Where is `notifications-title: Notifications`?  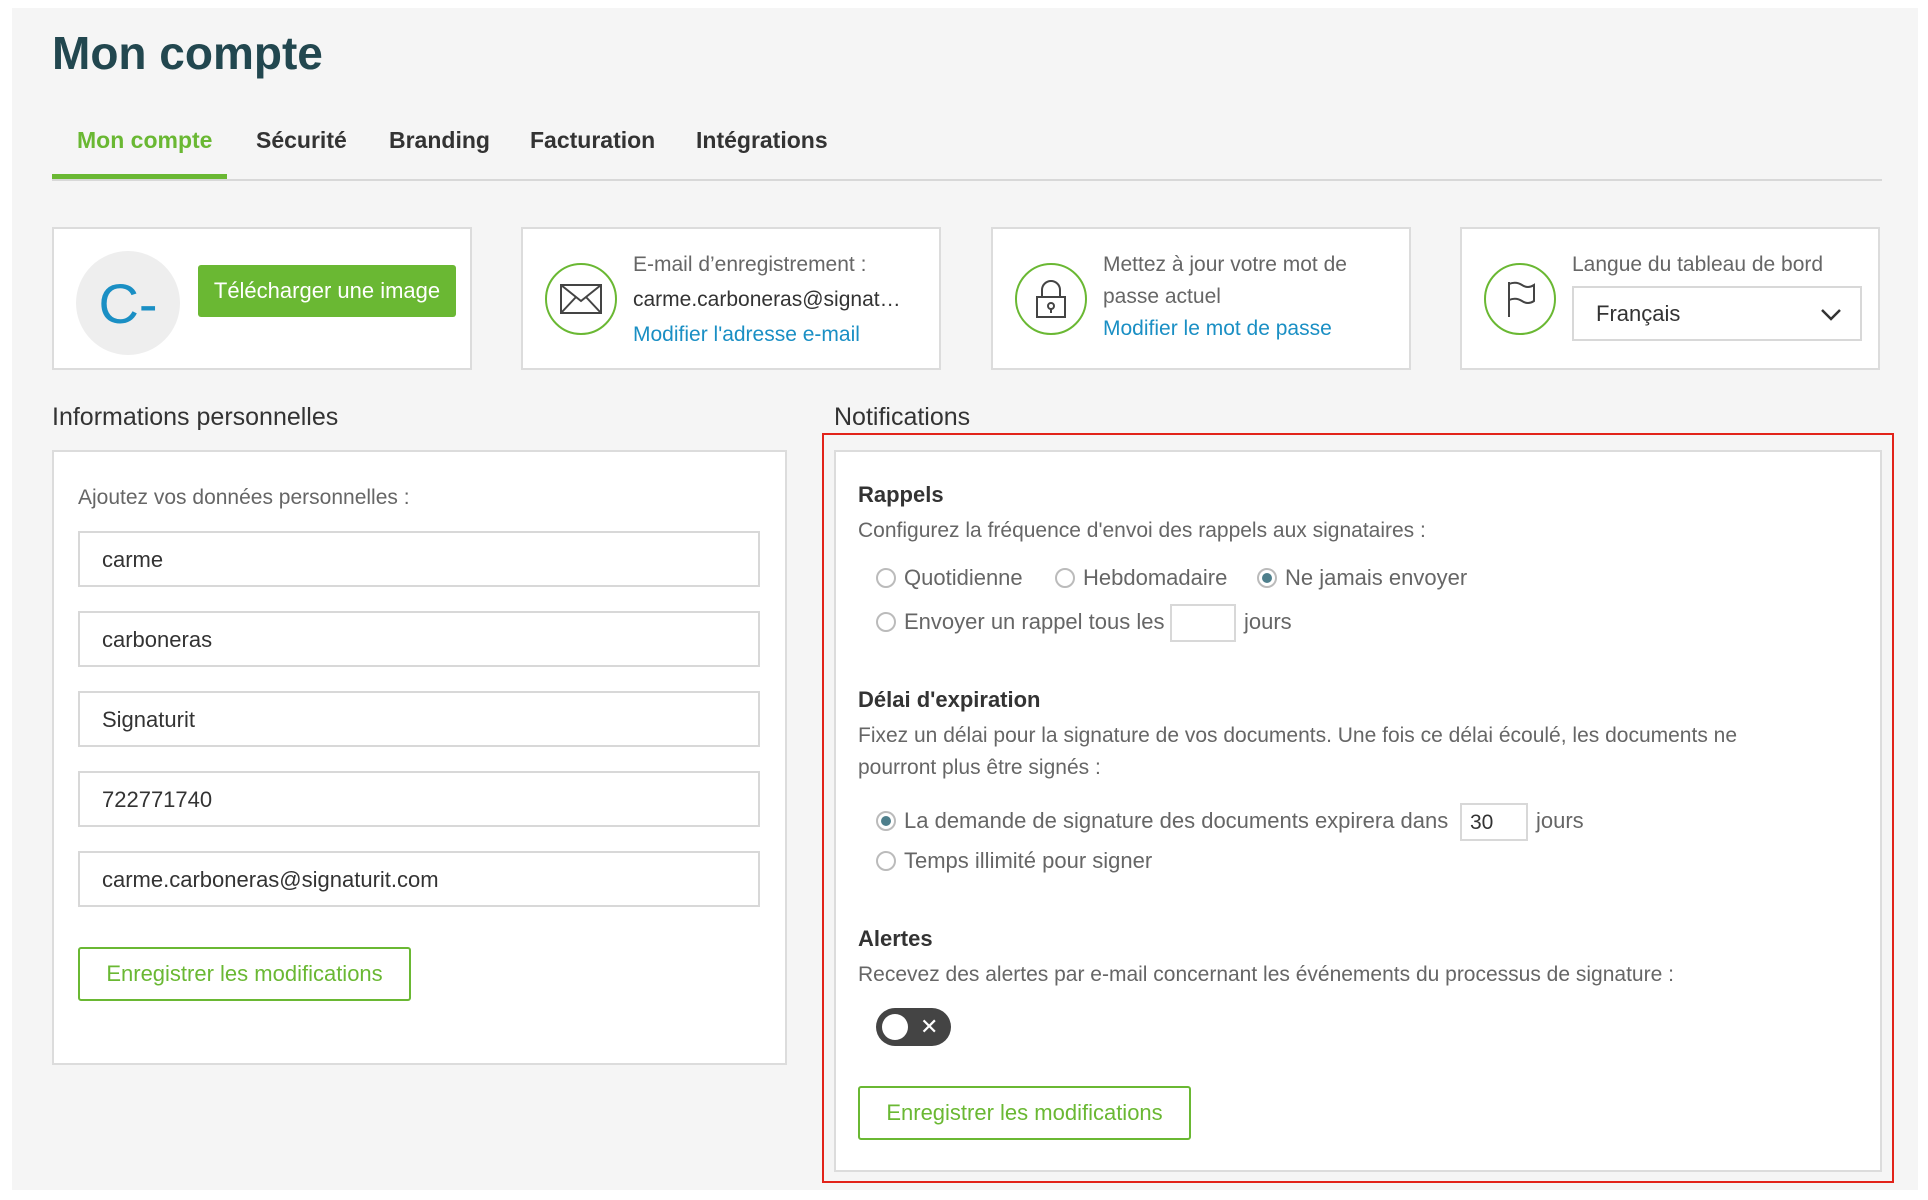 notifications-title: Notifications is located at coordinates (902, 417).